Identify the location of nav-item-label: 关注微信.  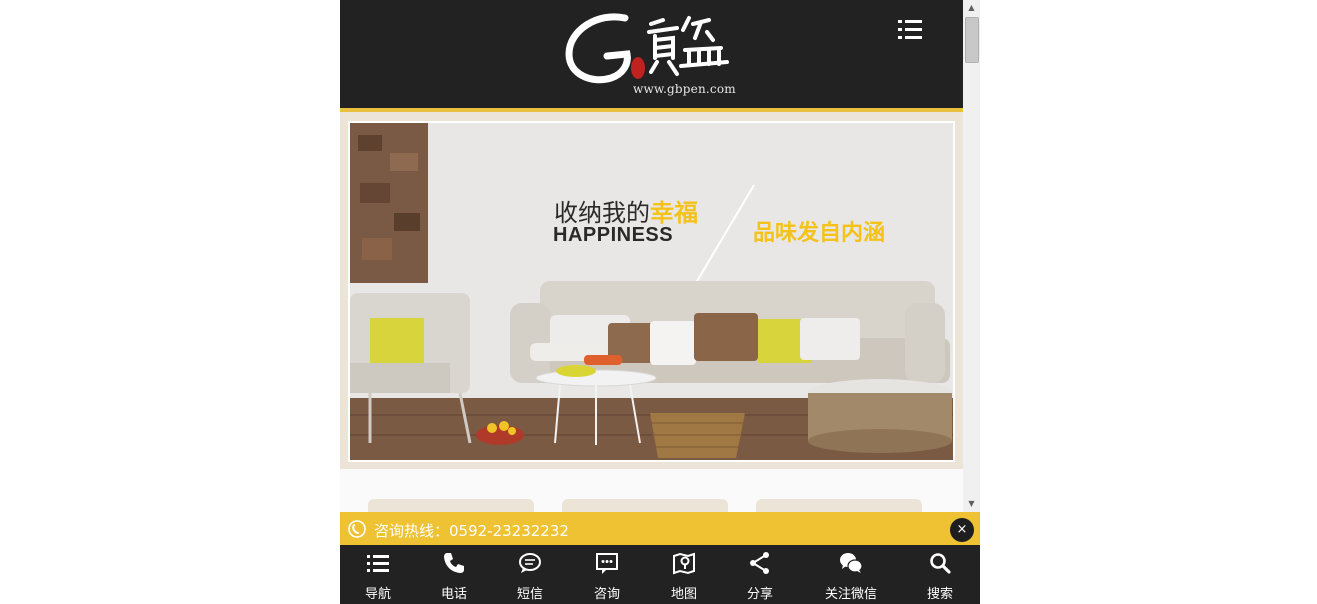
(850, 594).